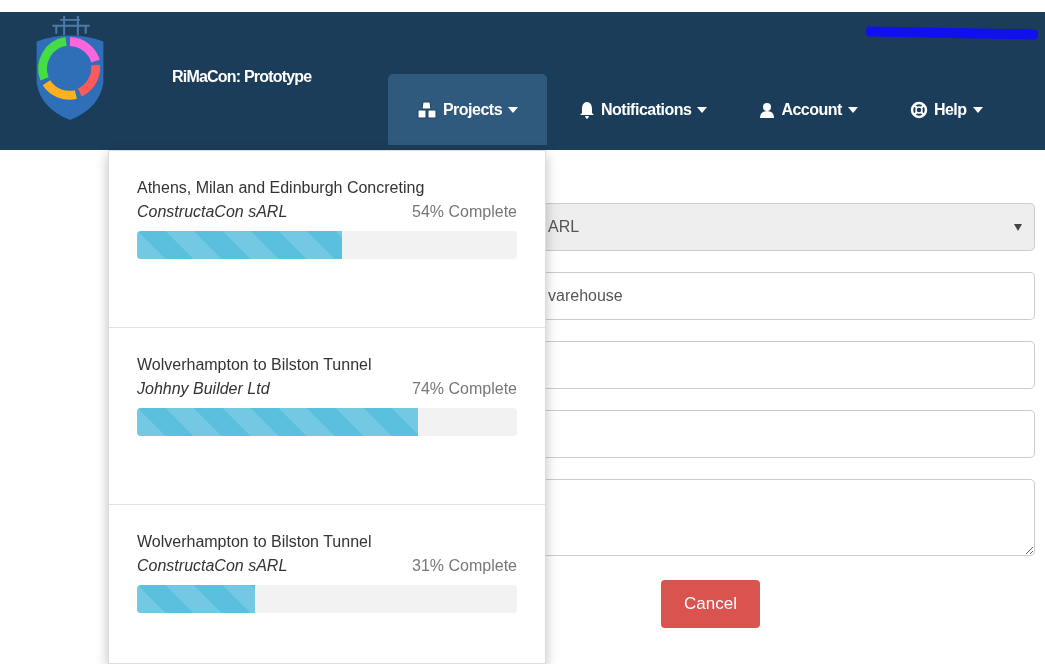 The image size is (1045, 664). Describe the element at coordinates (790, 296) in the screenshot. I see `input-field: varehouse` at that location.